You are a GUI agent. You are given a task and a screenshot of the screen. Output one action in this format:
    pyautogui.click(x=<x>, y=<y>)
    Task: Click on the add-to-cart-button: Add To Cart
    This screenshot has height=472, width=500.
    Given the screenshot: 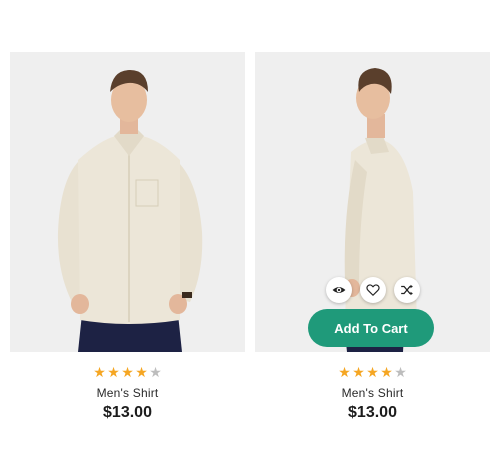 What is the action you would take?
    pyautogui.click(x=371, y=328)
    